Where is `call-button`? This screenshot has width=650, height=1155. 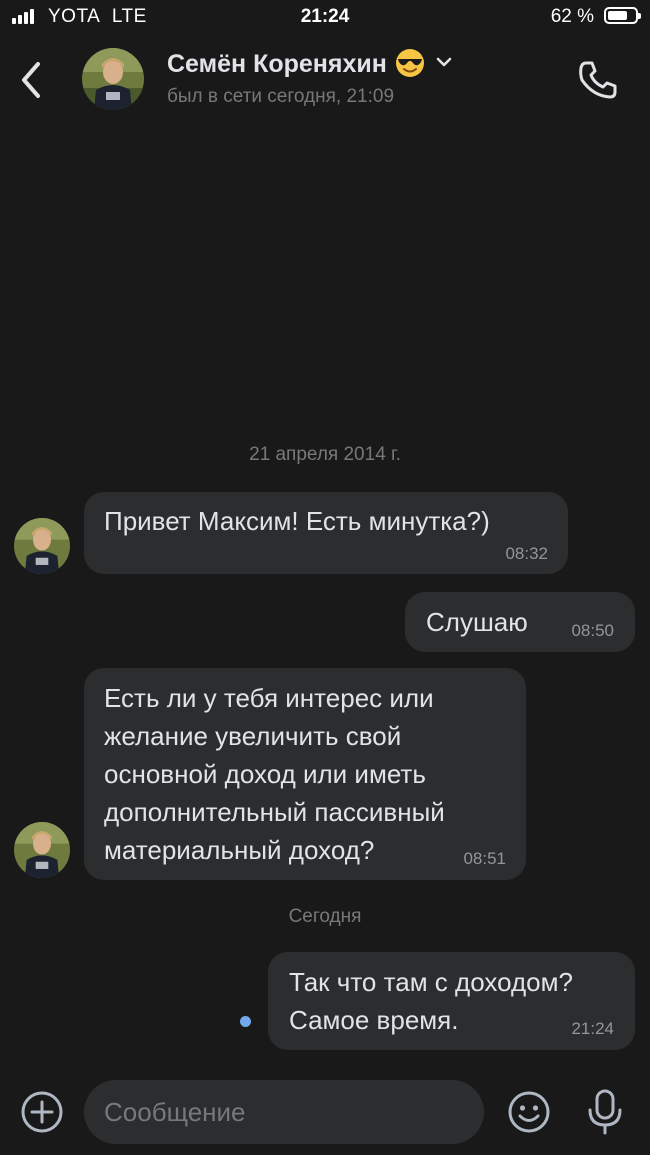 call-button is located at coordinates (598, 80).